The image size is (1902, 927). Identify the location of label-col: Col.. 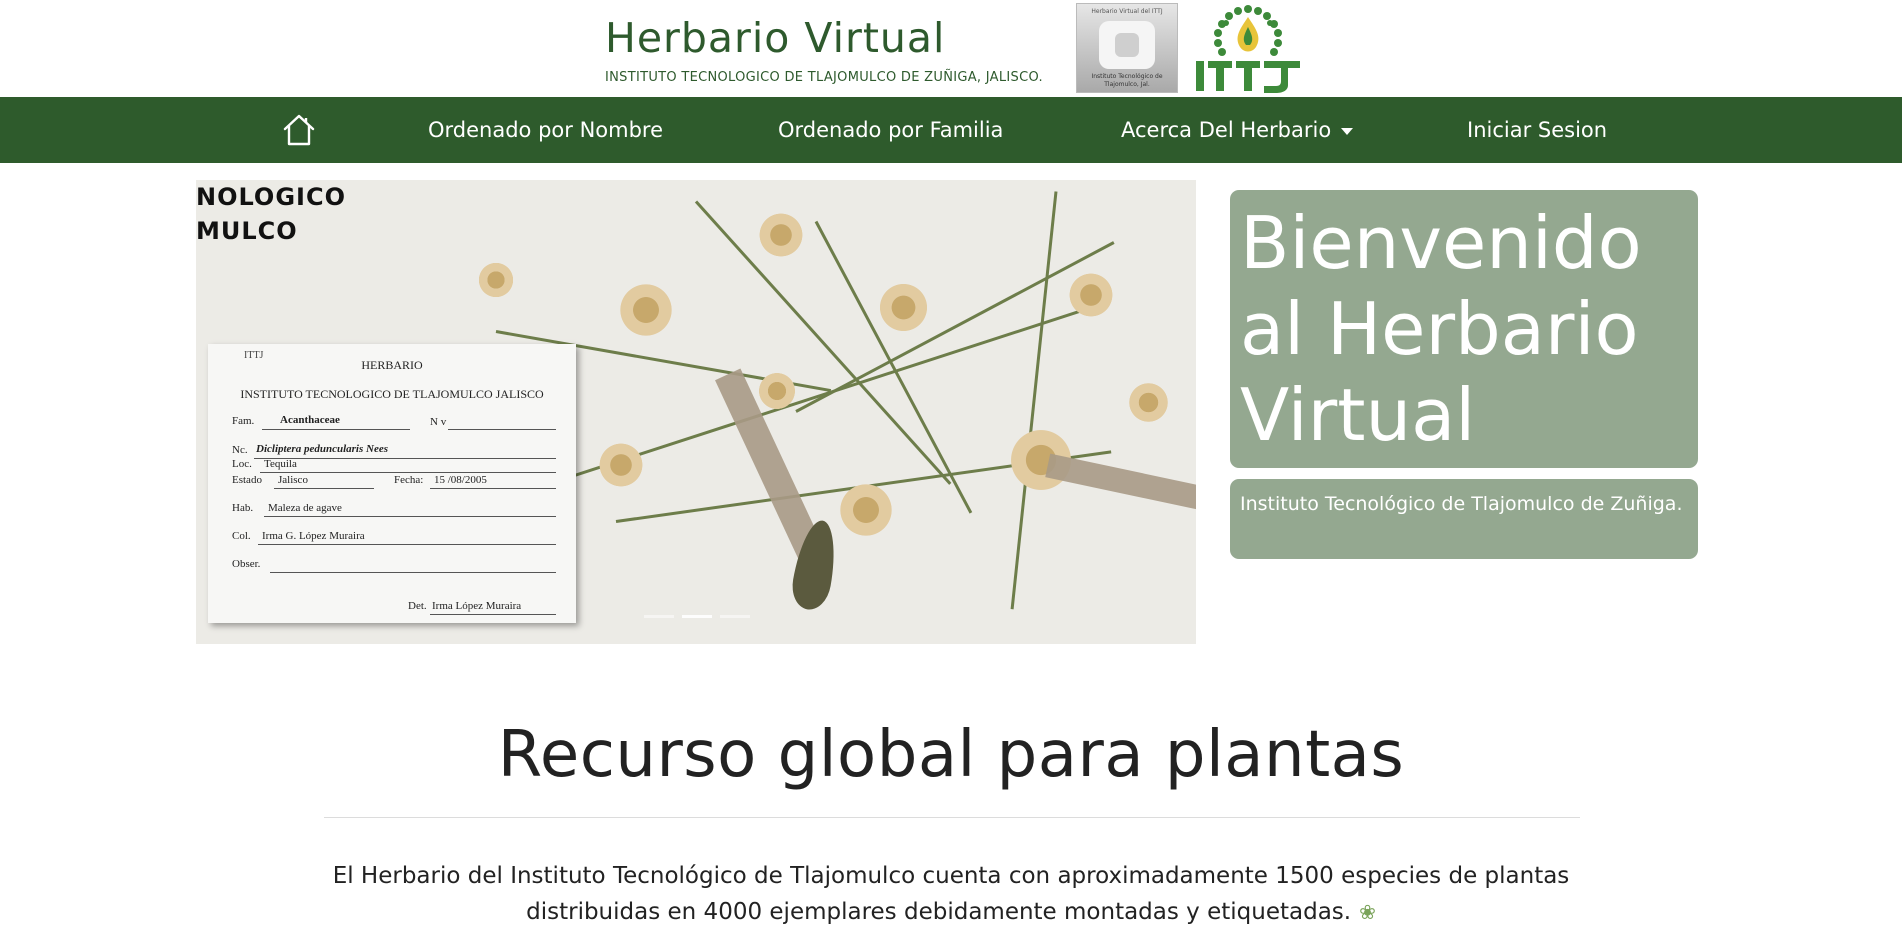
(241, 536).